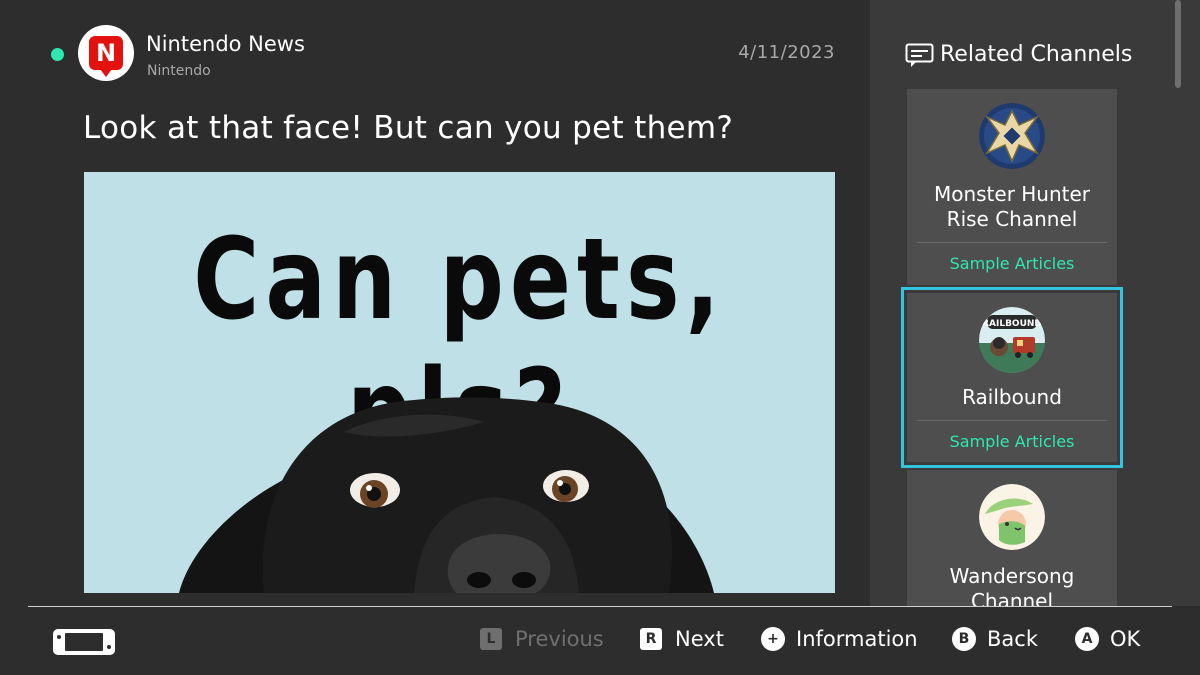 This screenshot has height=675, width=1200. Describe the element at coordinates (1125, 639) in the screenshot. I see `ok-label: OK` at that location.